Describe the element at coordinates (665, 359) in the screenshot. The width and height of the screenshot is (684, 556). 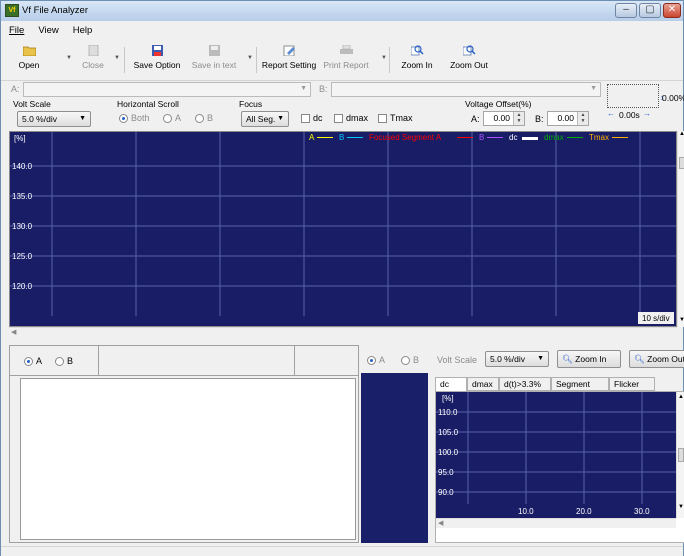
I see `right-zoom-out-label: Zoom Out` at that location.